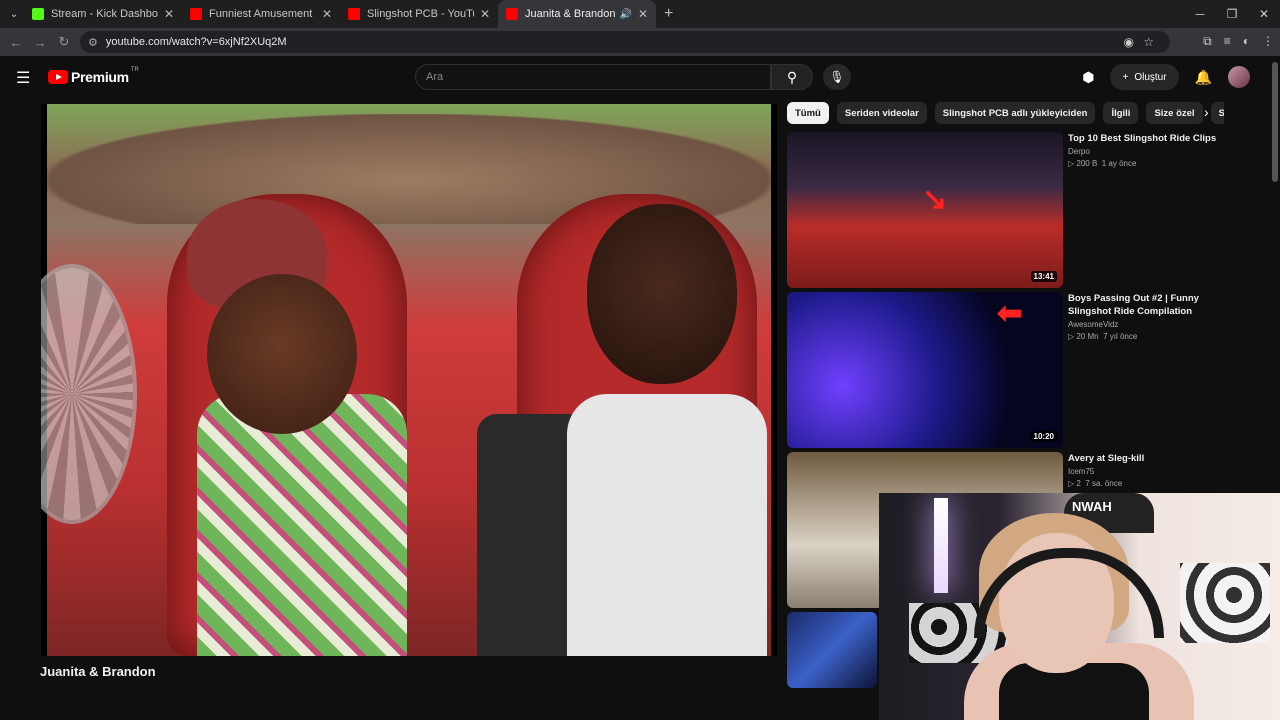 This screenshot has width=1280, height=720. What do you see at coordinates (40, 42) in the screenshot?
I see `forward-icon: →` at bounding box center [40, 42].